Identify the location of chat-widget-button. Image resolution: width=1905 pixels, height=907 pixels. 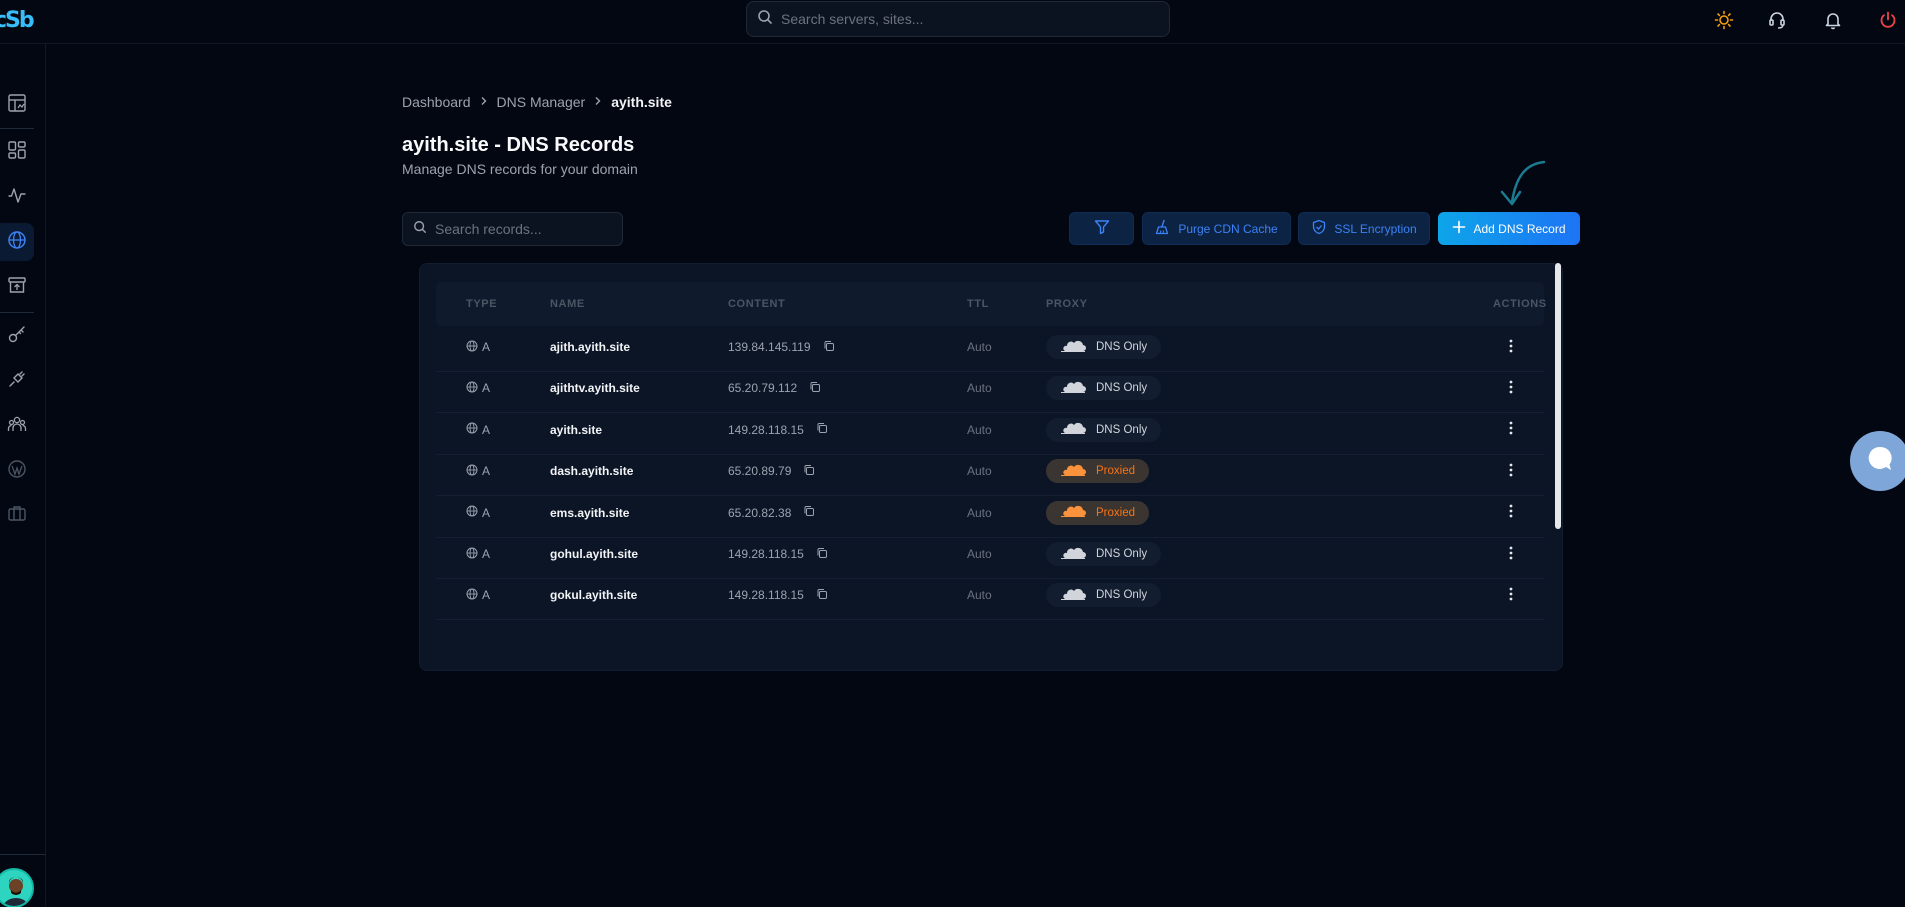
(1877, 461).